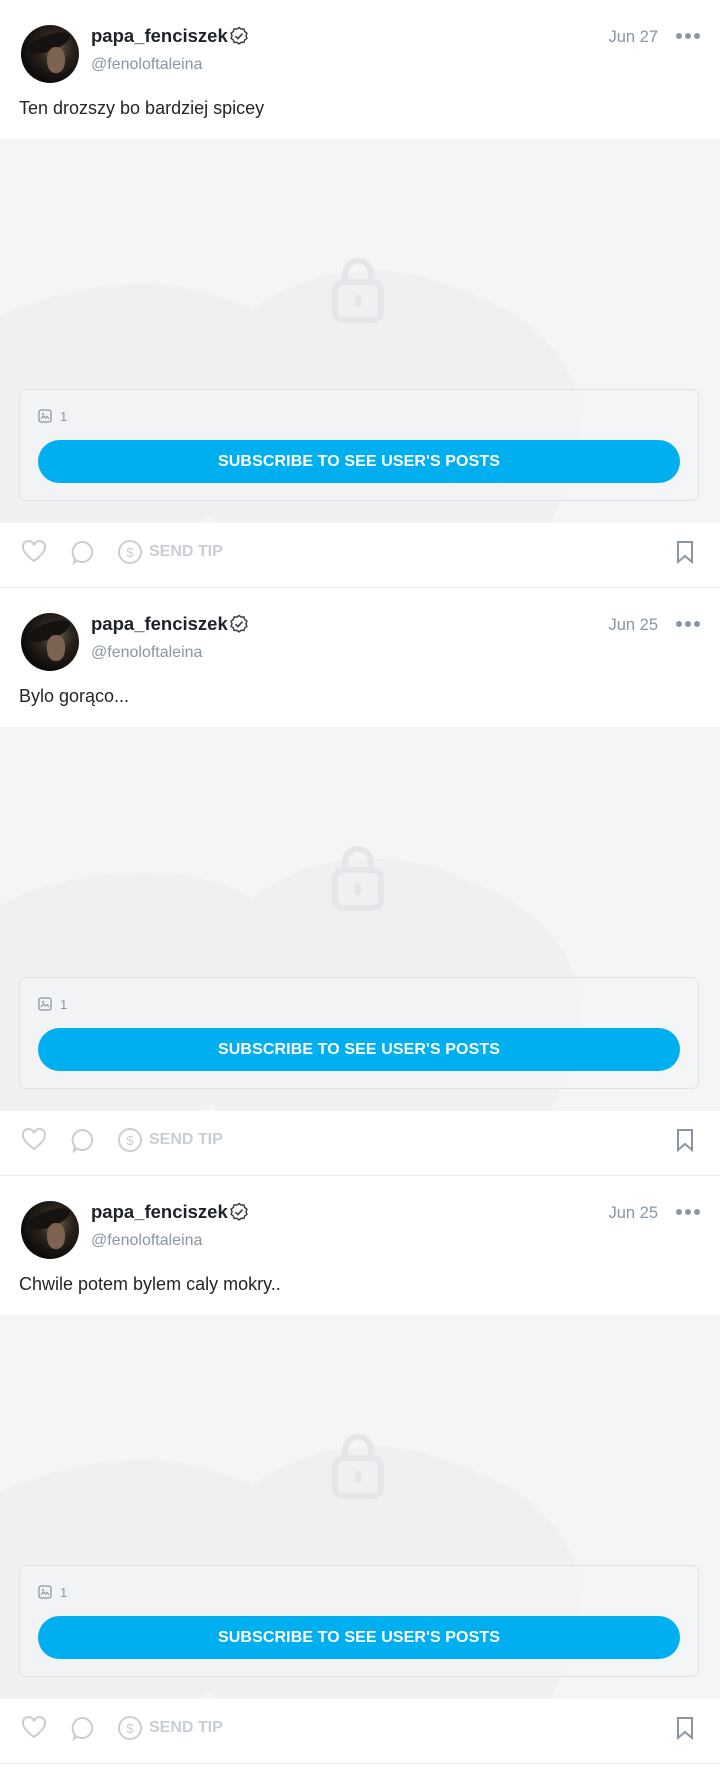  I want to click on post-header: papa_fenciszek @fenoloftaleina Jun 27, so click(360, 45).